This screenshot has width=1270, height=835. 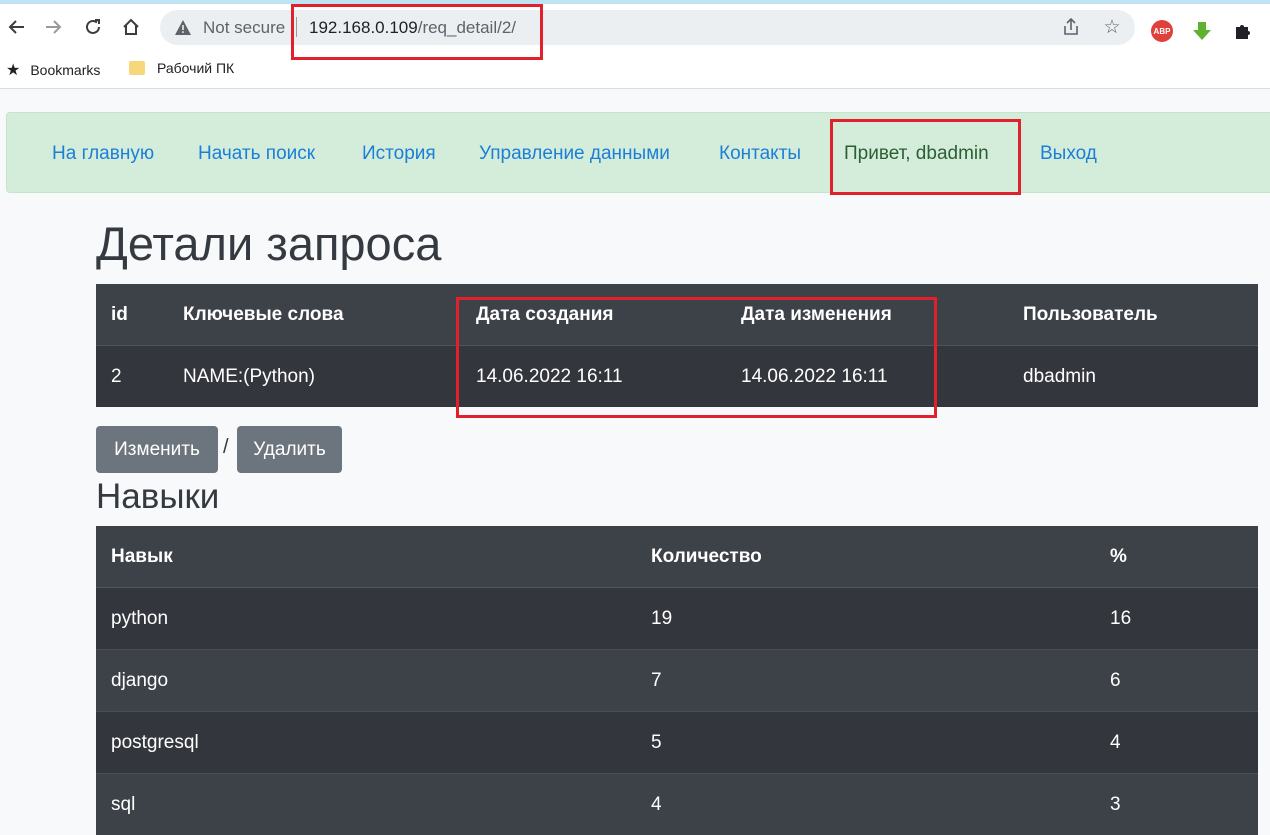 I want to click on bookmark-folder-label: Рабочий ПК, so click(x=195, y=68).